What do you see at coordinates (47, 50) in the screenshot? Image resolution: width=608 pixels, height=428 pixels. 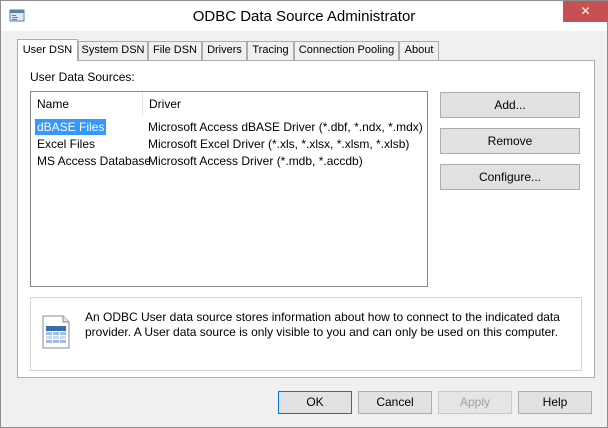 I see `tab-user-dsn: User DSN` at bounding box center [47, 50].